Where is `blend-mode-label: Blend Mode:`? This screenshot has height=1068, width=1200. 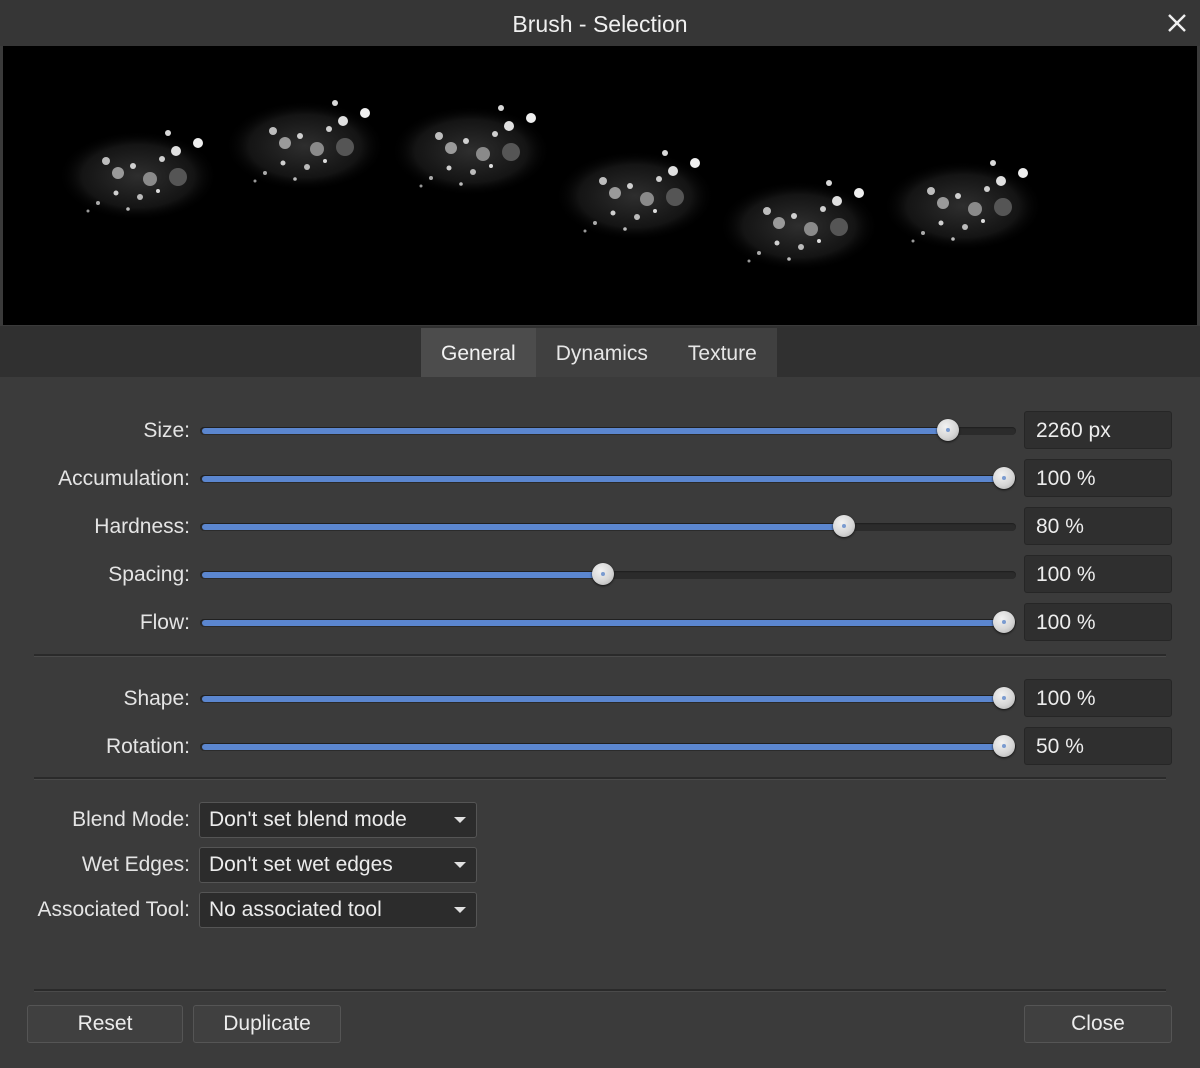 blend-mode-label: Blend Mode: is located at coordinates (131, 819).